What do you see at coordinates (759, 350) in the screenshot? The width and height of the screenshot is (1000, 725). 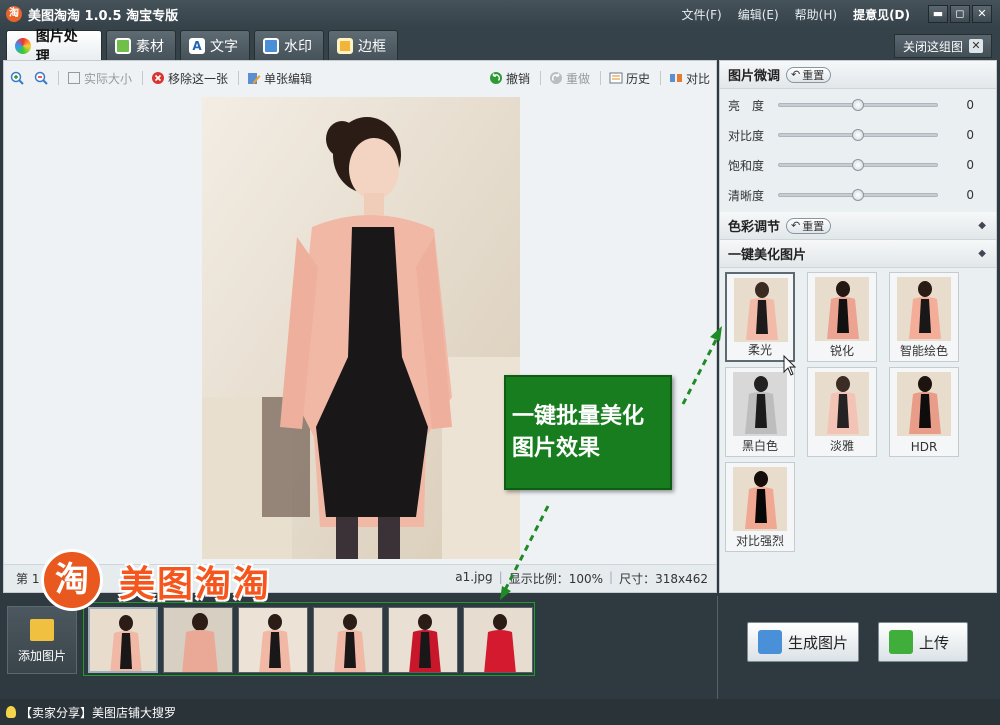 I see `effect-label: 柔光` at bounding box center [759, 350].